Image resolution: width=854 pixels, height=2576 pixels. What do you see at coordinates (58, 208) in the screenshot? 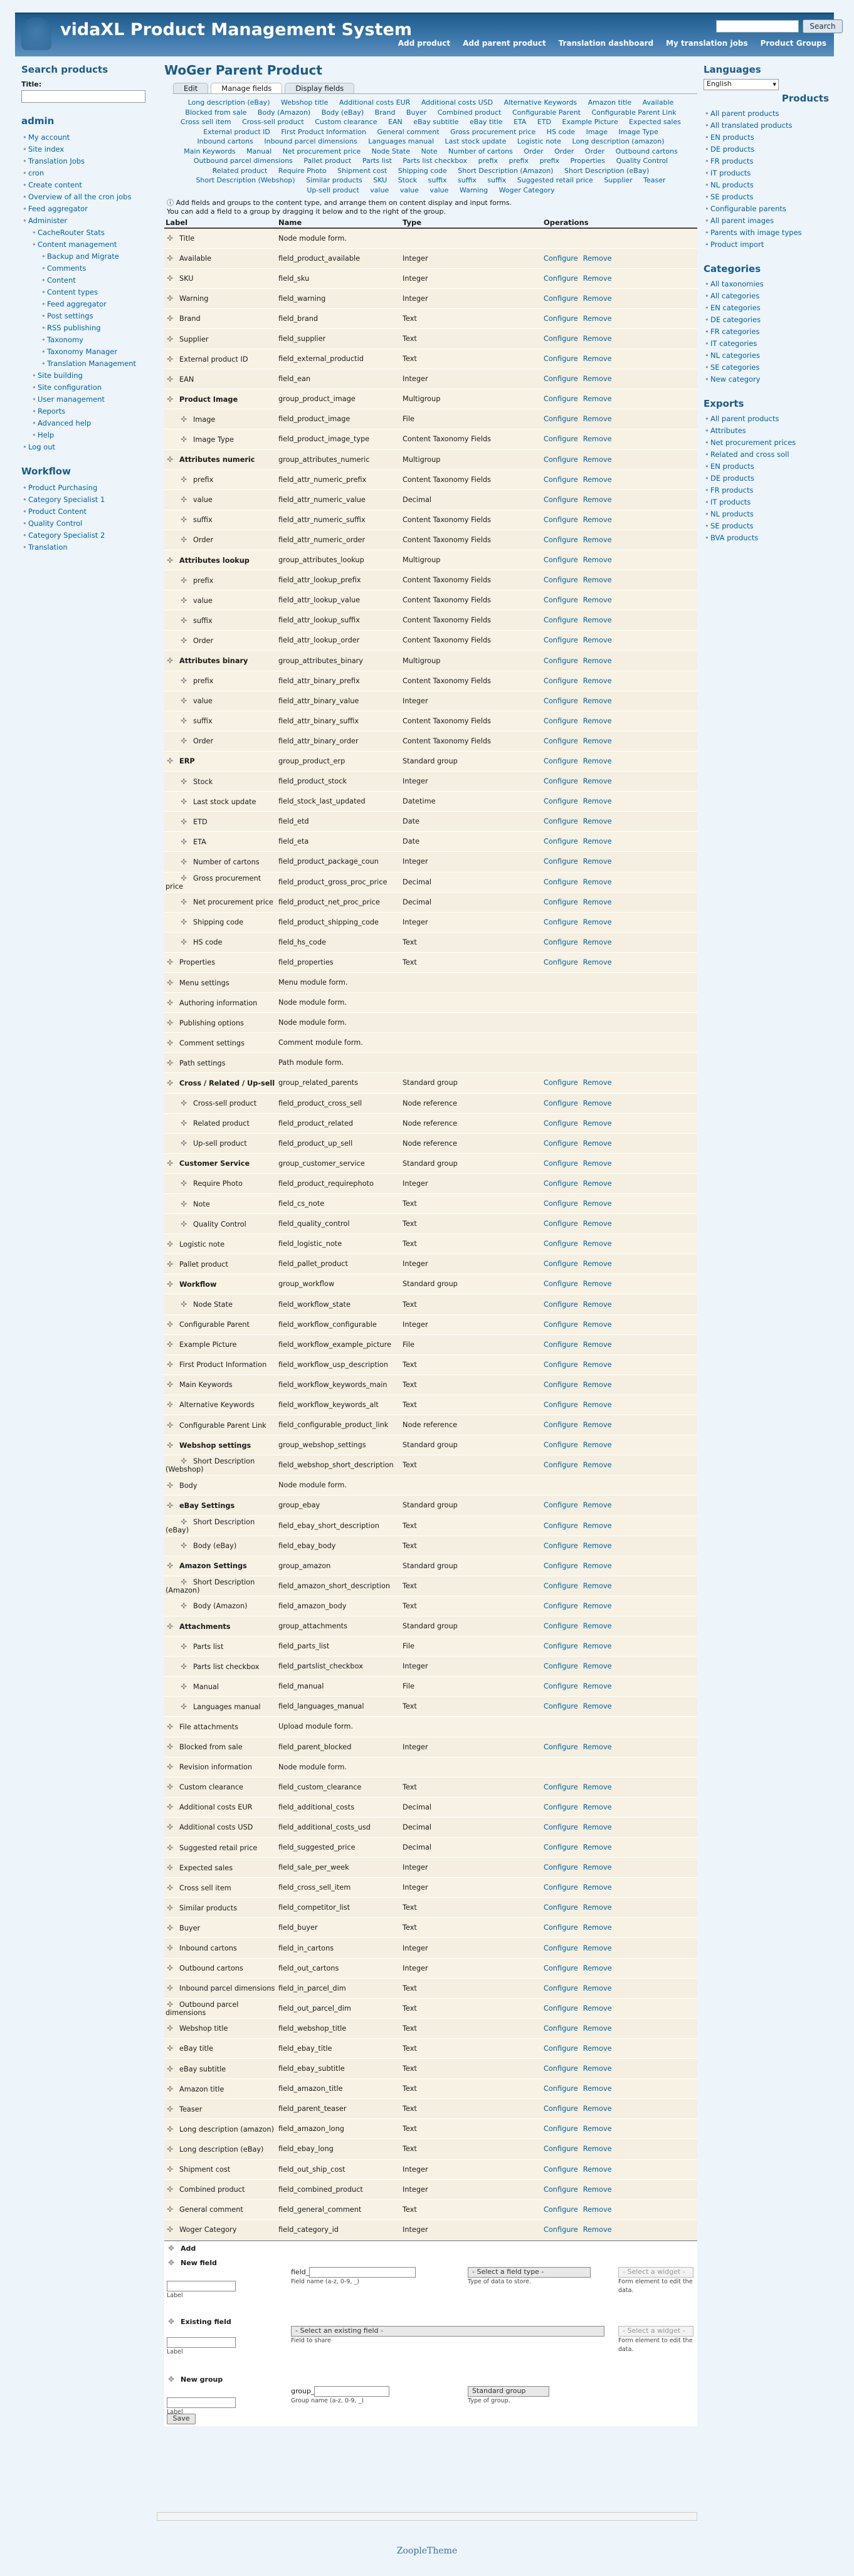
I see `admin-link-feed-aggregator: Feed aggregator` at bounding box center [58, 208].